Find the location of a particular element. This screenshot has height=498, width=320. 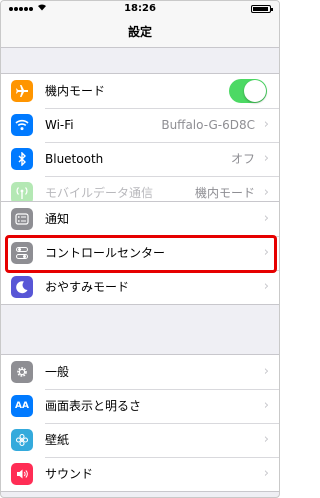

label-control-center: コントロールセンター is located at coordinates (105, 253).